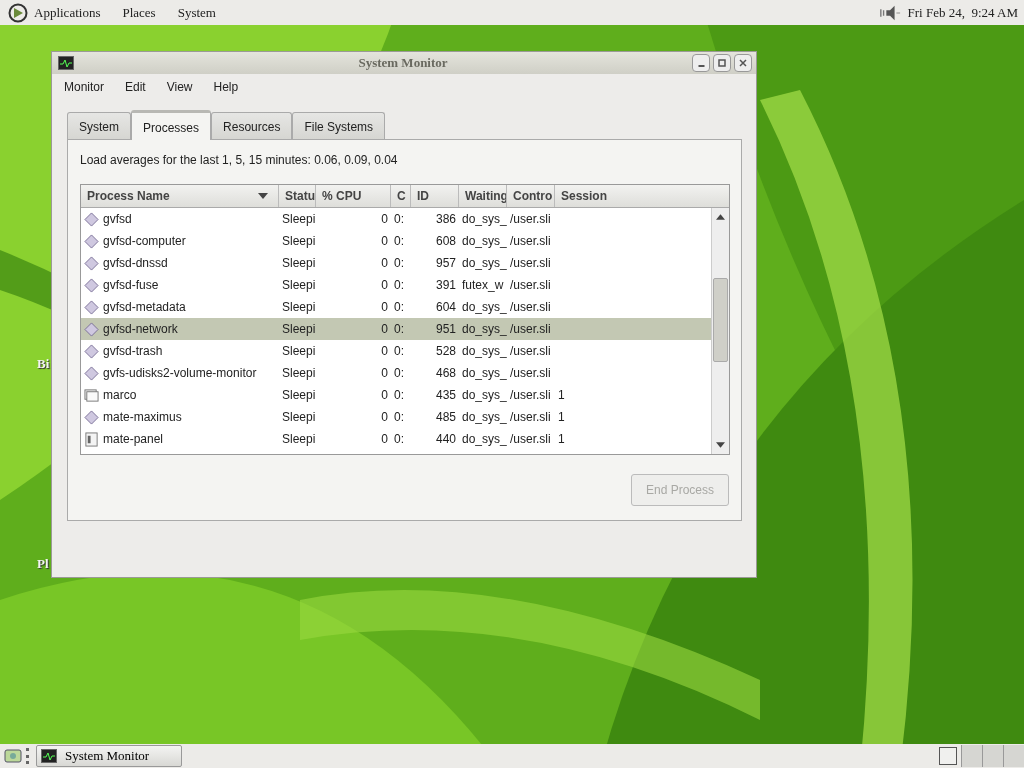 This screenshot has width=1024, height=768. Describe the element at coordinates (91, 439) in the screenshot. I see `panel-icon` at that location.